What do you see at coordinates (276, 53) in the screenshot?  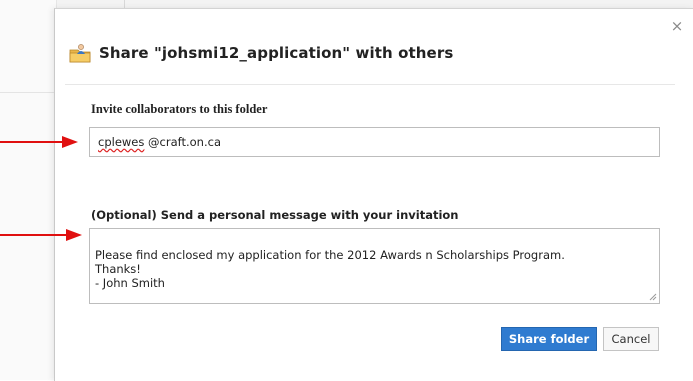 I see `dialog-title: Share "johsmi12_application" with others` at bounding box center [276, 53].